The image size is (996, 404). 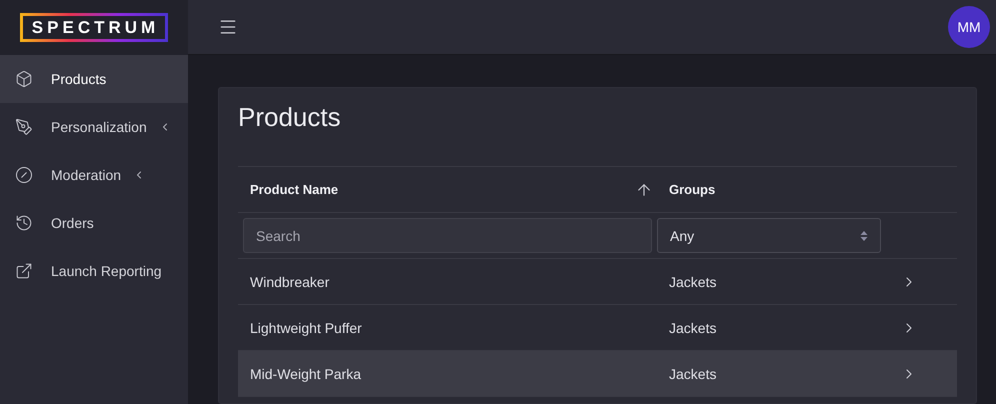 What do you see at coordinates (94, 223) in the screenshot?
I see `sidebar-item: Orders` at bounding box center [94, 223].